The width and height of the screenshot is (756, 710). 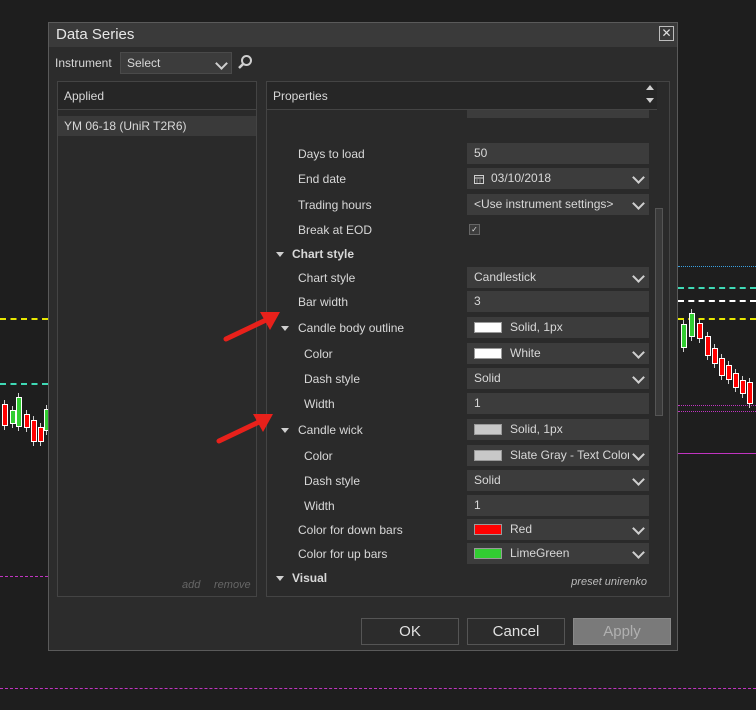 What do you see at coordinates (331, 154) in the screenshot?
I see `property-label: Days to load` at bounding box center [331, 154].